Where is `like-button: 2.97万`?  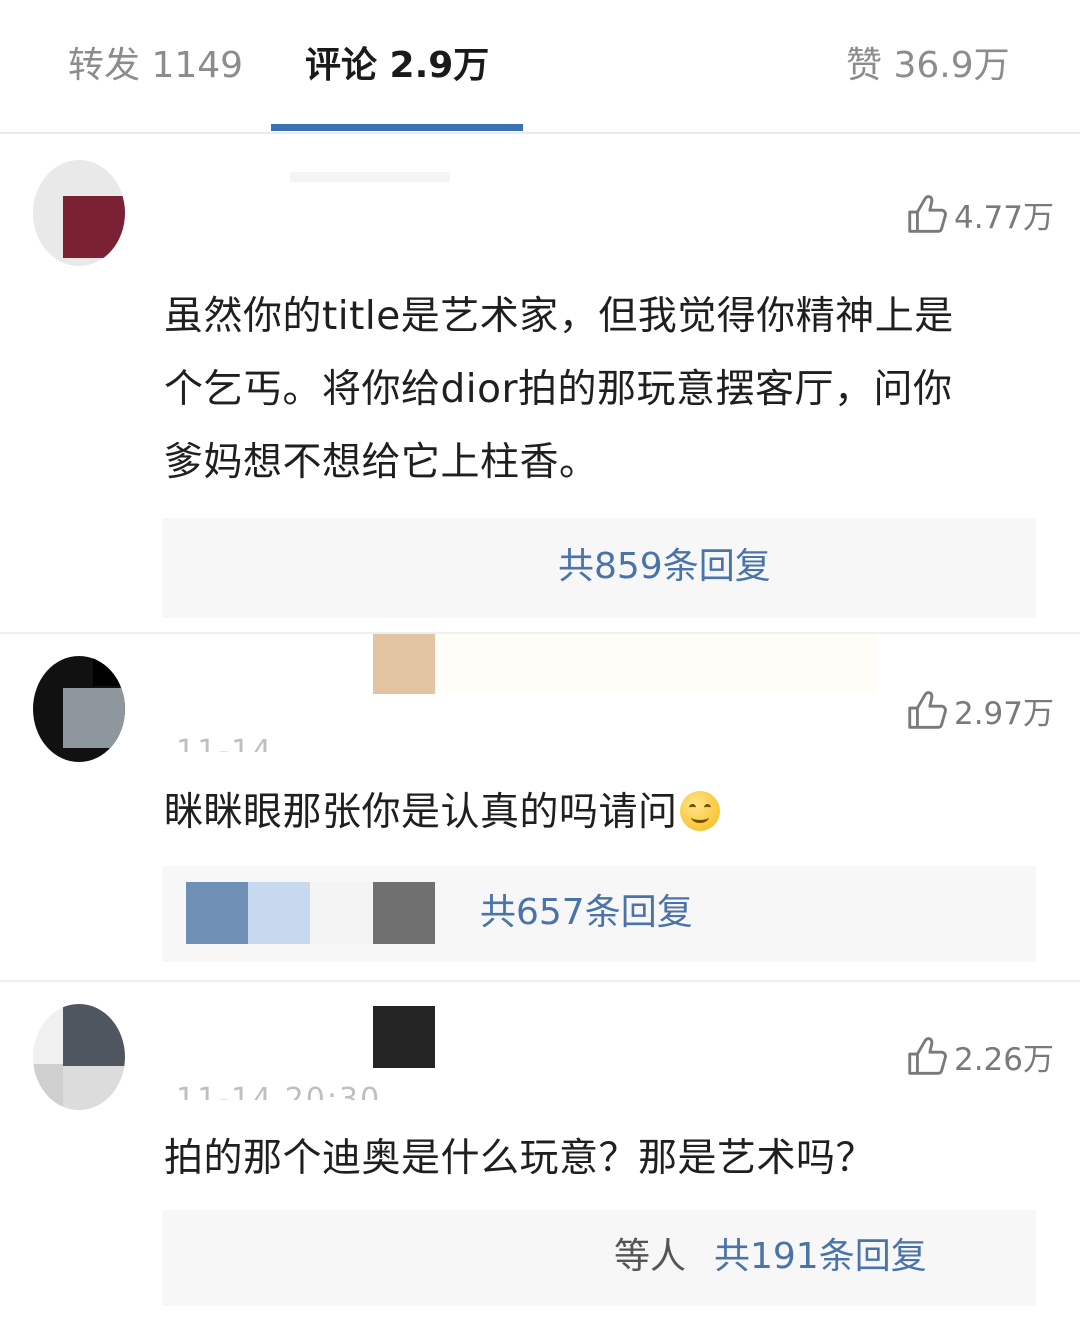 like-button: 2.97万 is located at coordinates (979, 710).